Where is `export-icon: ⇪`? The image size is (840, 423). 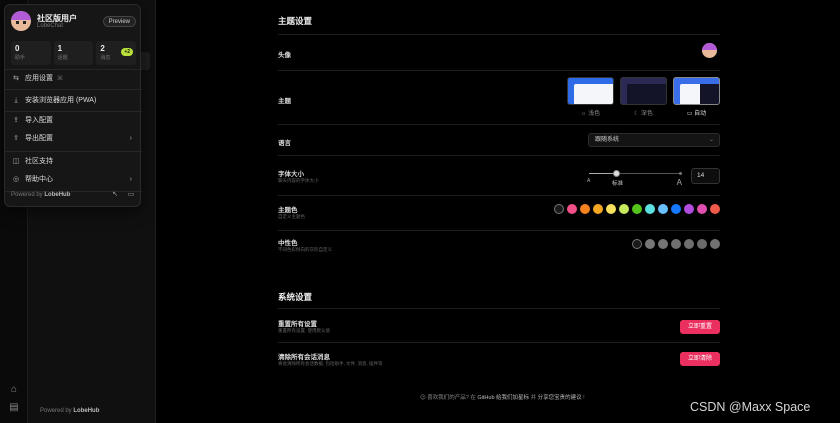 export-icon: ⇪ is located at coordinates (16, 138).